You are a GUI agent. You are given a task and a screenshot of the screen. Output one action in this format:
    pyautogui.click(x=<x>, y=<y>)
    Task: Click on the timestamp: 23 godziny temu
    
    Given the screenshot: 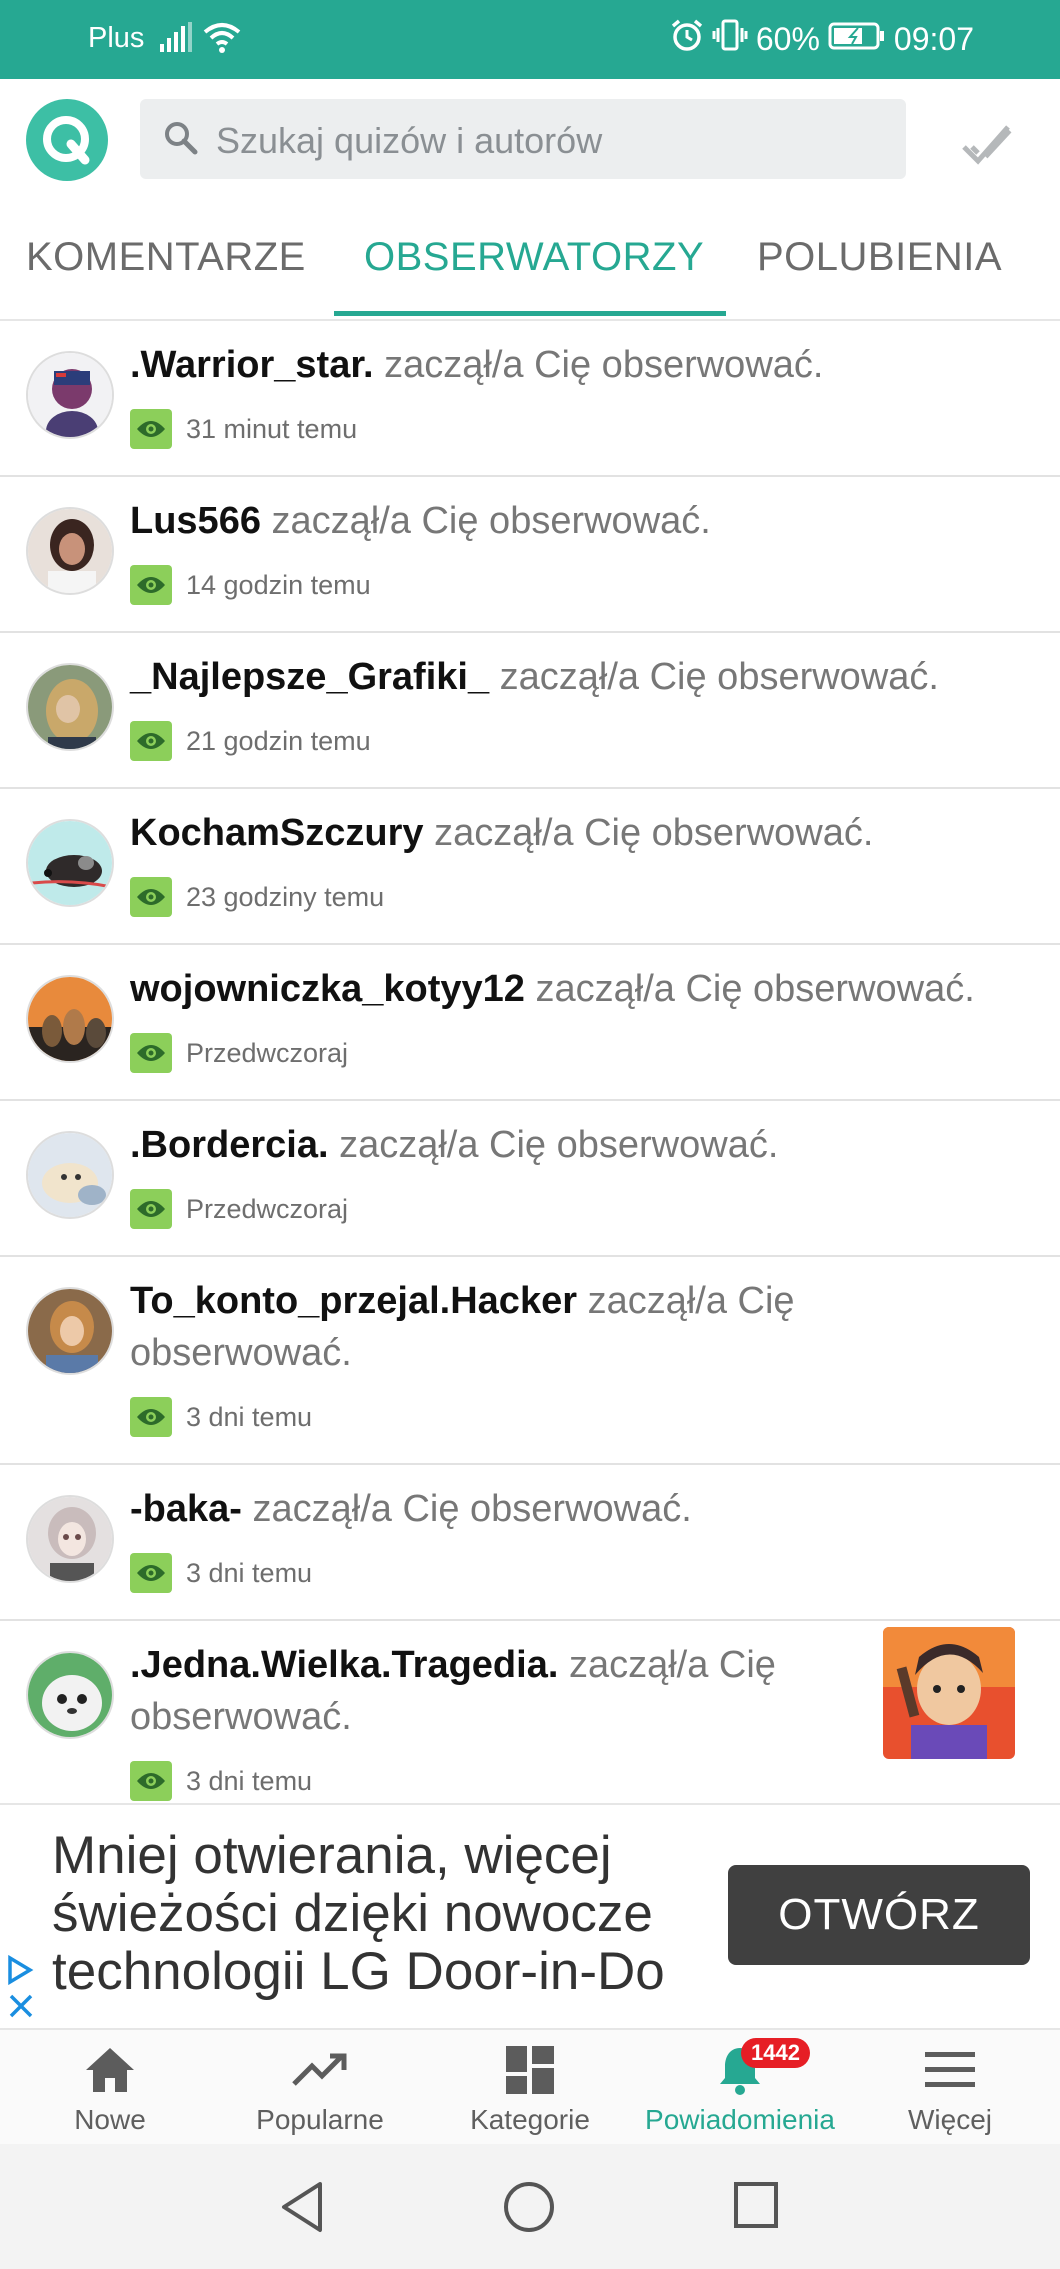 What is the action you would take?
    pyautogui.click(x=285, y=896)
    